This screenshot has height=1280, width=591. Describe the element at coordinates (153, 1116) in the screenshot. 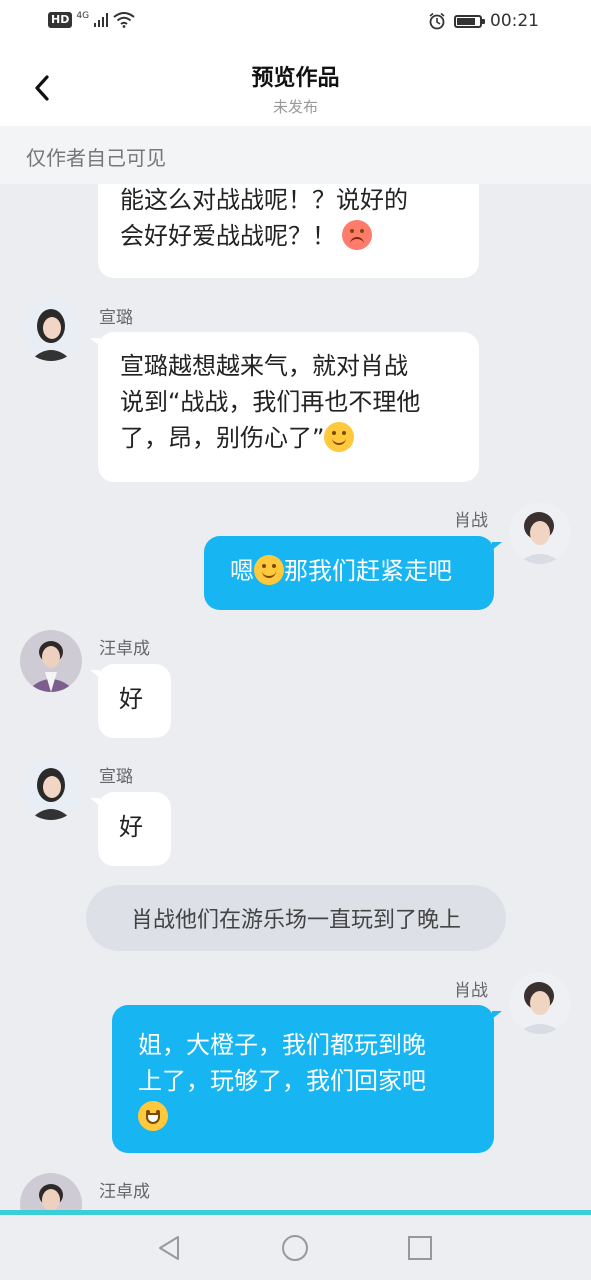

I see `grinning-face-emoji-icon` at that location.